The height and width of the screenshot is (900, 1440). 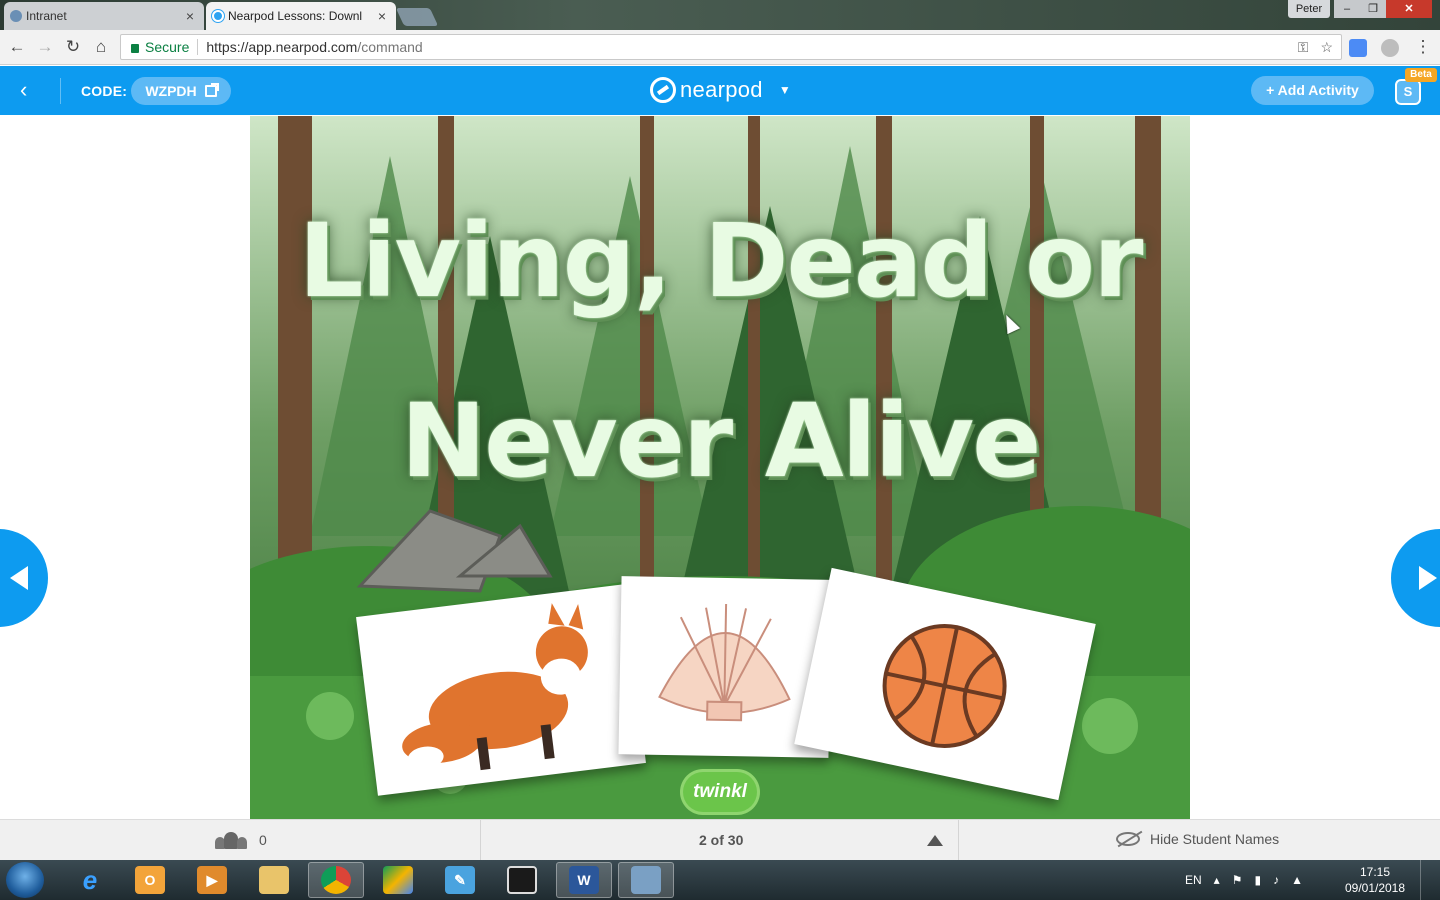 I want to click on tab-nearpod: Nearpod Lessons: Downl ×, so click(x=301, y=16).